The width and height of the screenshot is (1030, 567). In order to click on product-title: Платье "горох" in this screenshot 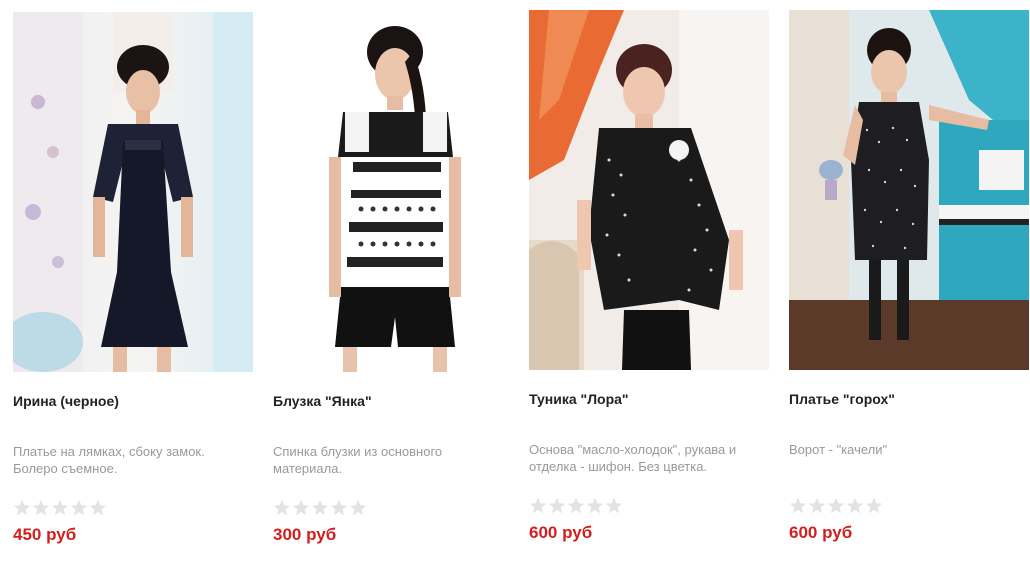, I will do `click(909, 400)`.